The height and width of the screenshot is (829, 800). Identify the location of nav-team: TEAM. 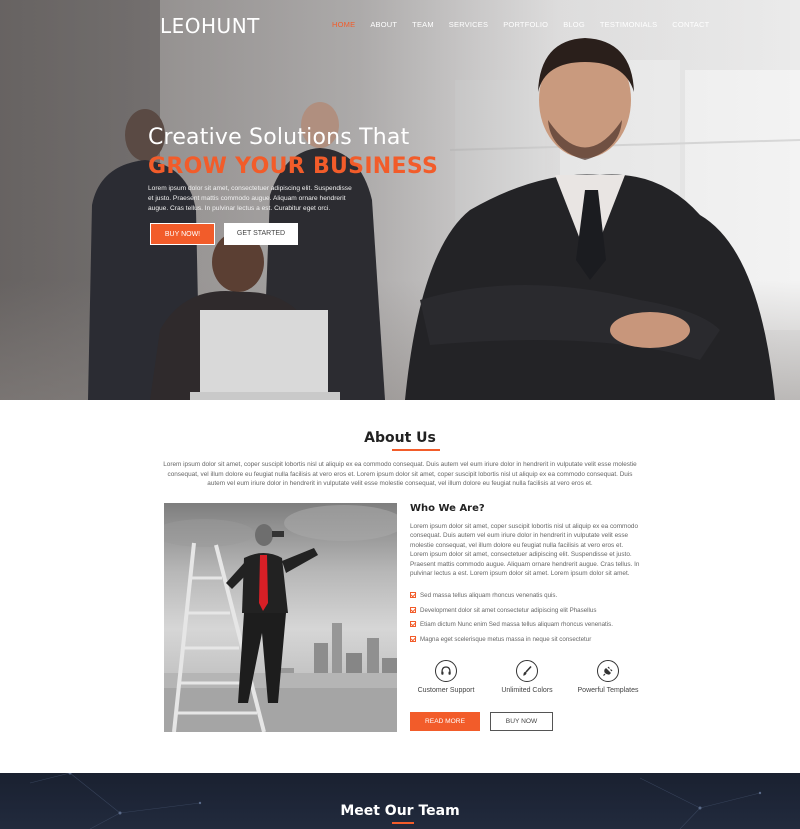
(423, 24).